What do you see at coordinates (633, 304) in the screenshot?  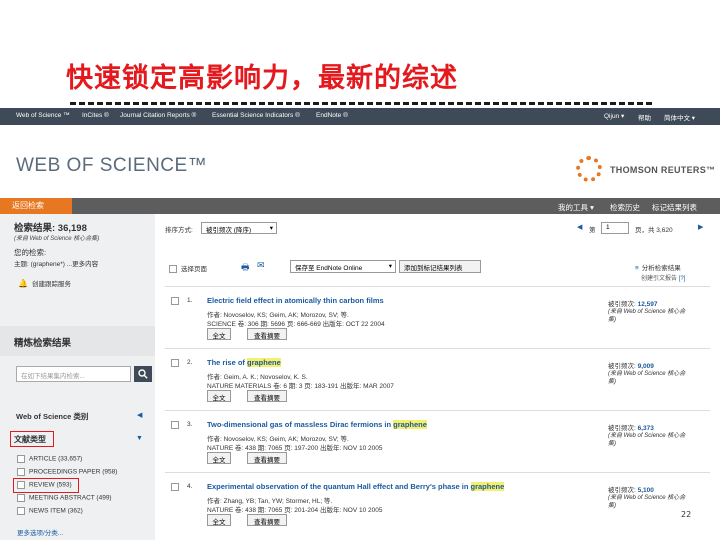 I see `record-citations: 被引频次: 12,597` at bounding box center [633, 304].